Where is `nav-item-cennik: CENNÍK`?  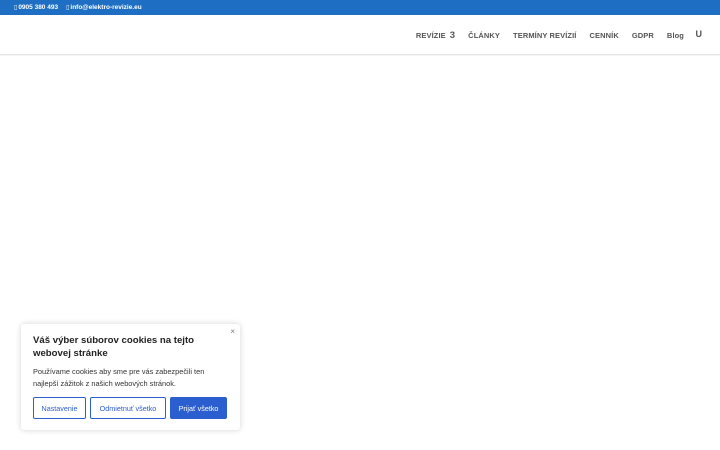
nav-item-cennik: CENNÍK is located at coordinates (603, 35).